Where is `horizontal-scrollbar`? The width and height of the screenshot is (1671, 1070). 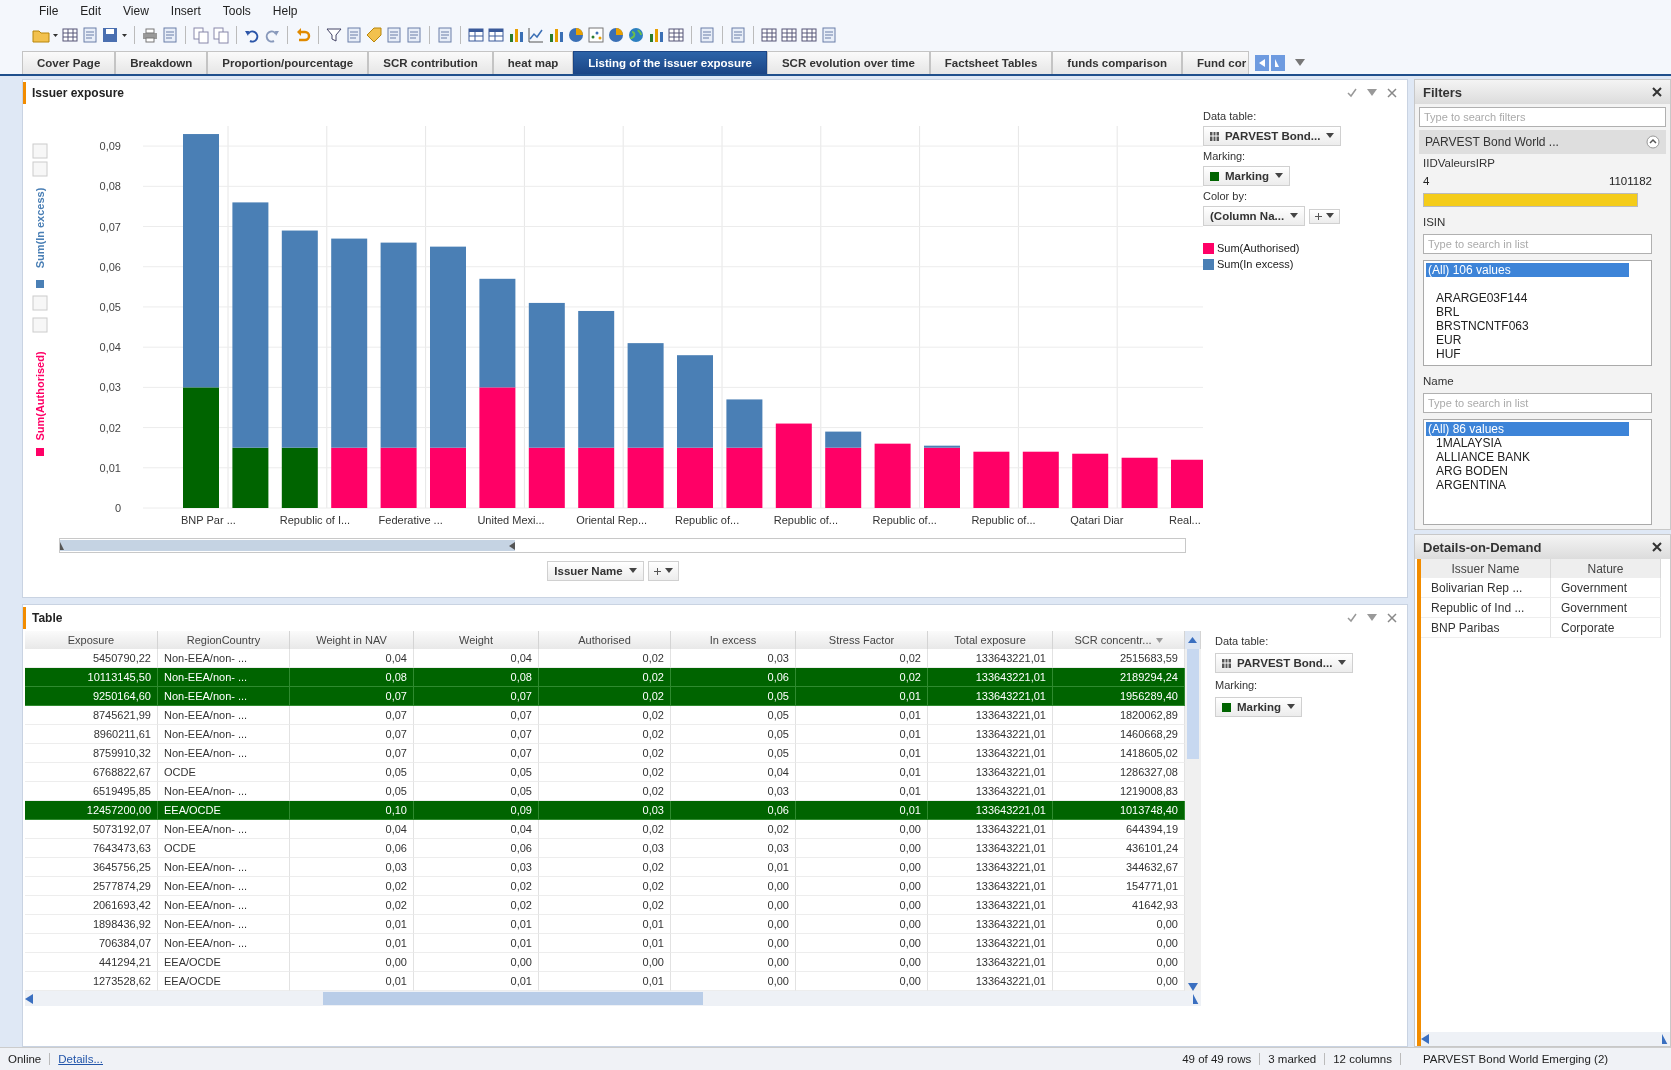
horizontal-scrollbar is located at coordinates (613, 998).